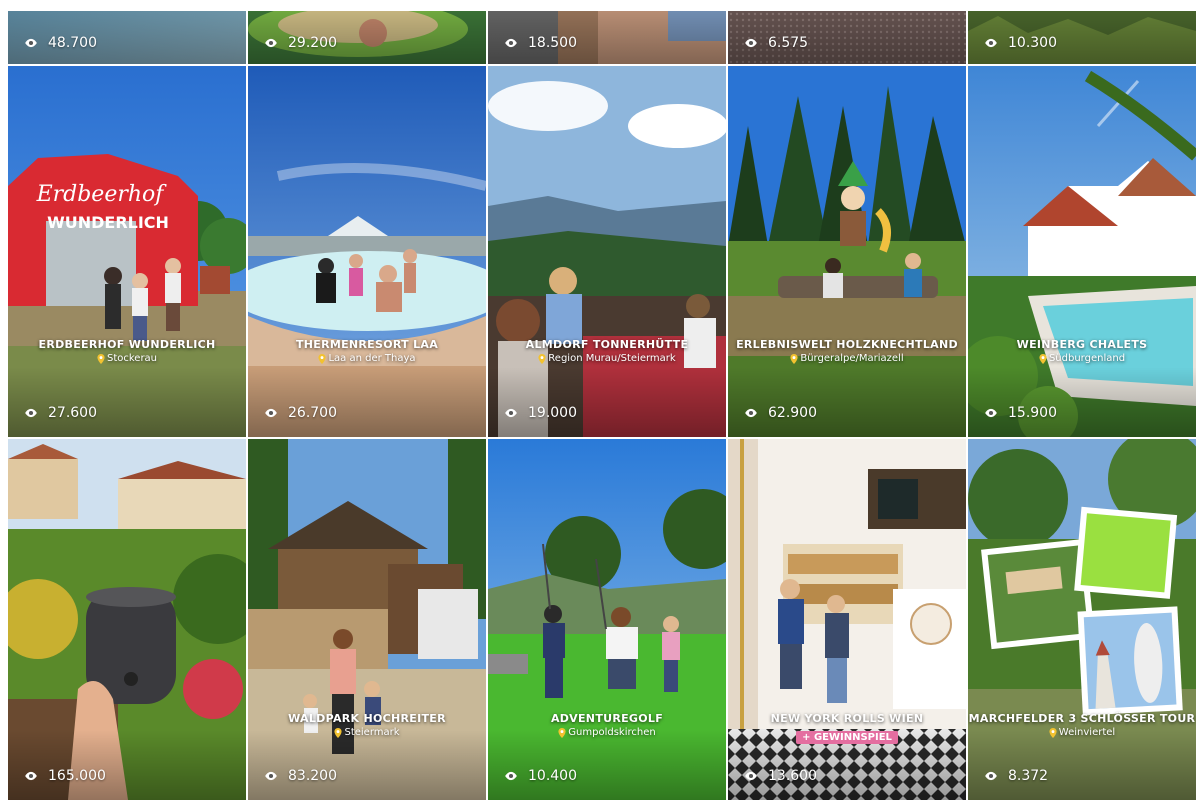  What do you see at coordinates (65, 776) in the screenshot?
I see `view-count: 165.000` at bounding box center [65, 776].